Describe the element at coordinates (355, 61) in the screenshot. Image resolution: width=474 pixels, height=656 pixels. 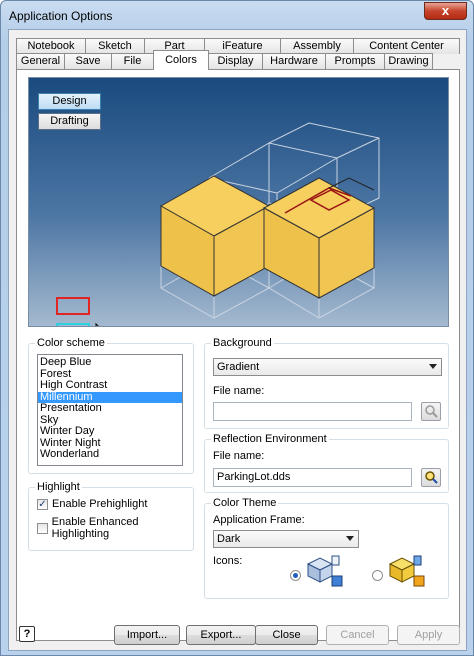
I see `tab-prompts: Prompts` at that location.